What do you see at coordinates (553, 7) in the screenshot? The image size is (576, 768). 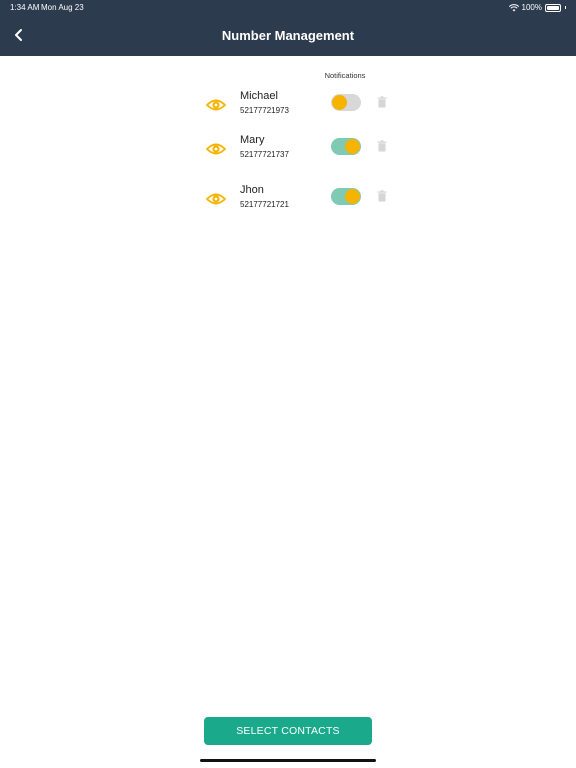 I see `battery-icon` at bounding box center [553, 7].